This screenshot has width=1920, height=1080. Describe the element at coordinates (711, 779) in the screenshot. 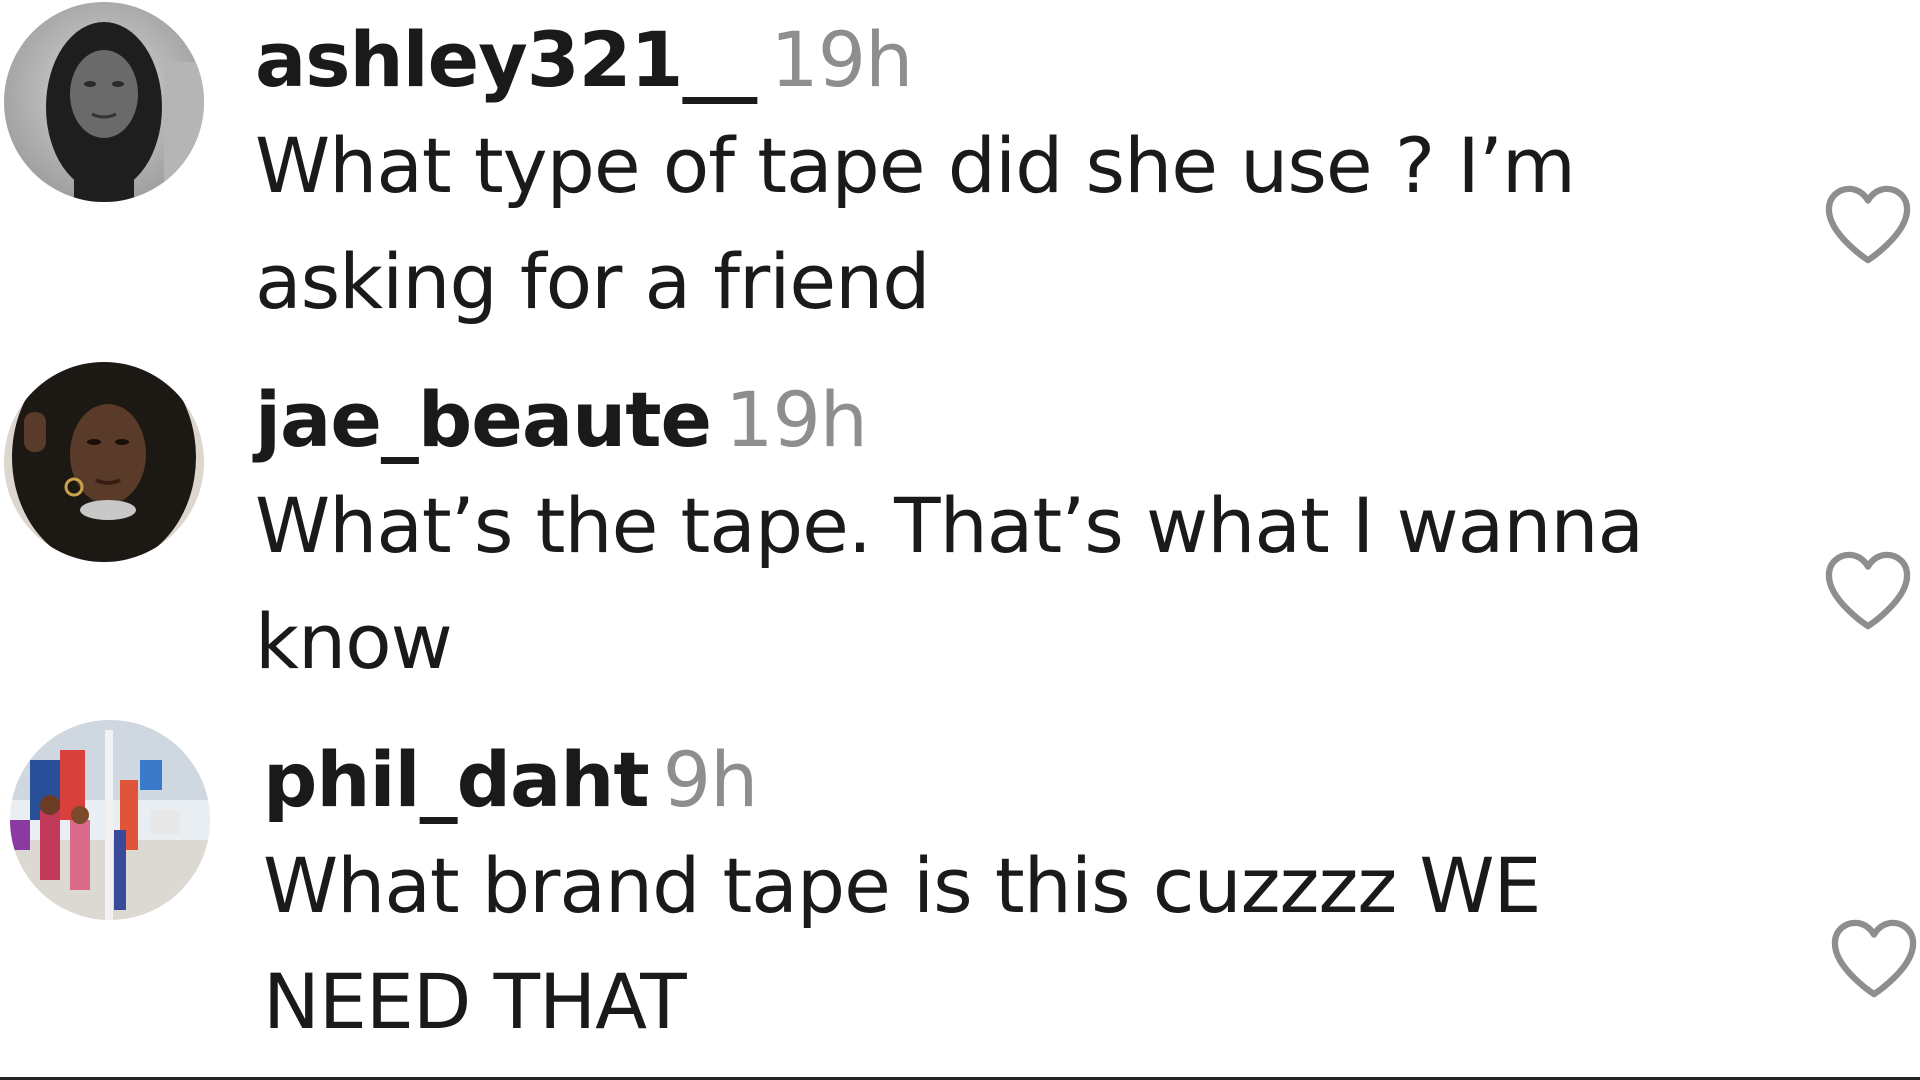

I see `comment-timestamp: 9h` at that location.